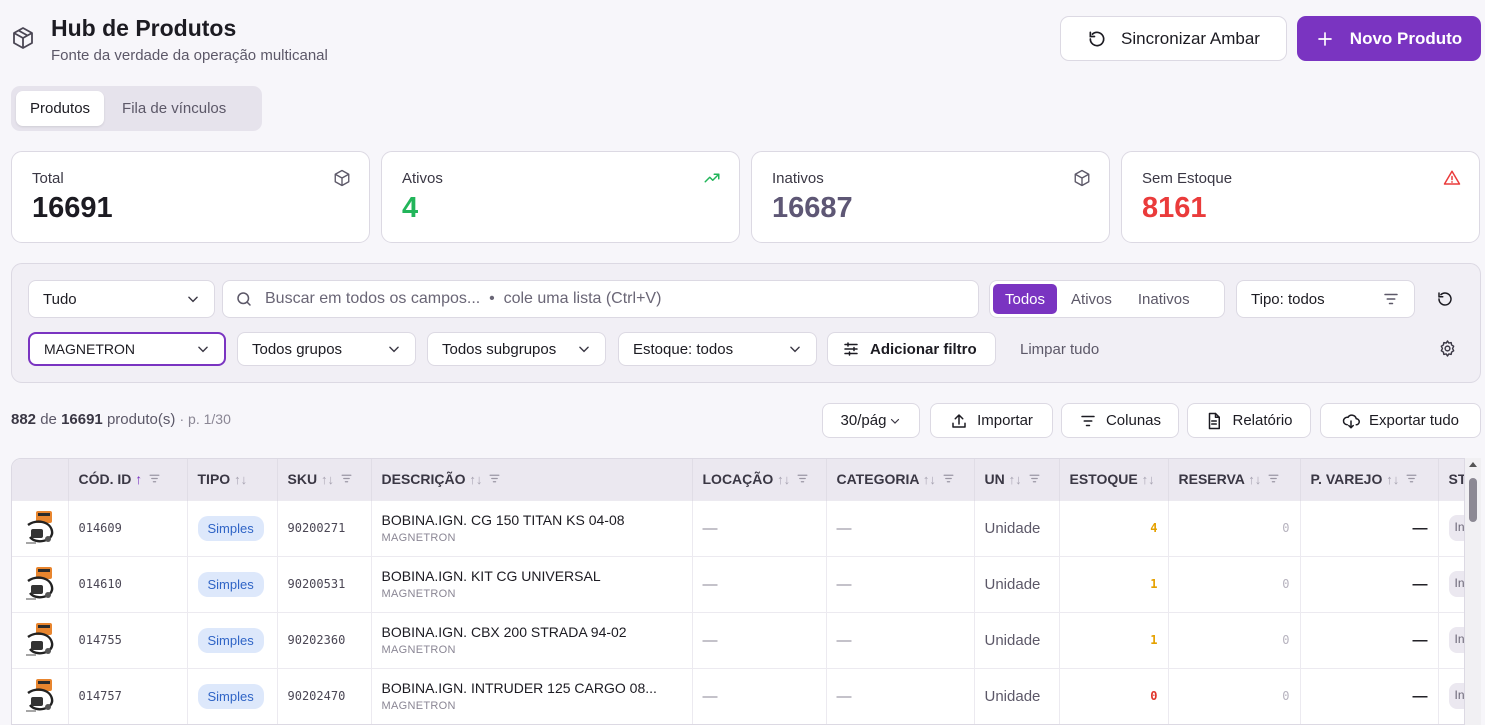  Describe the element at coordinates (1091, 299) in the screenshot. I see `status-segment-ativos: Ativos` at that location.